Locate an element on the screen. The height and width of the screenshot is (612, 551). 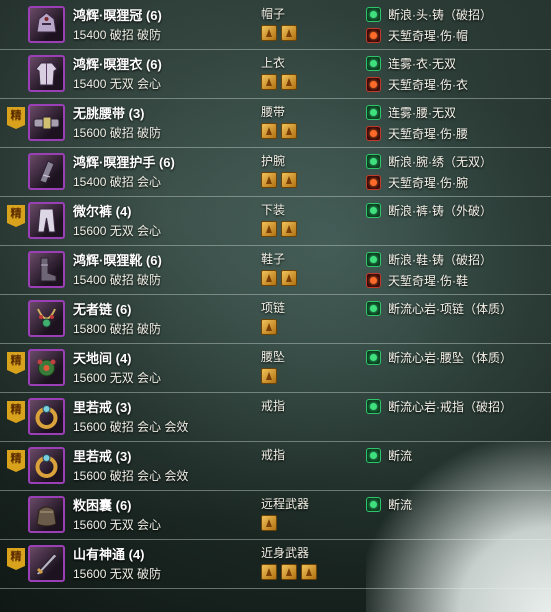
slot-label: 上衣 is located at coordinates (273, 63).